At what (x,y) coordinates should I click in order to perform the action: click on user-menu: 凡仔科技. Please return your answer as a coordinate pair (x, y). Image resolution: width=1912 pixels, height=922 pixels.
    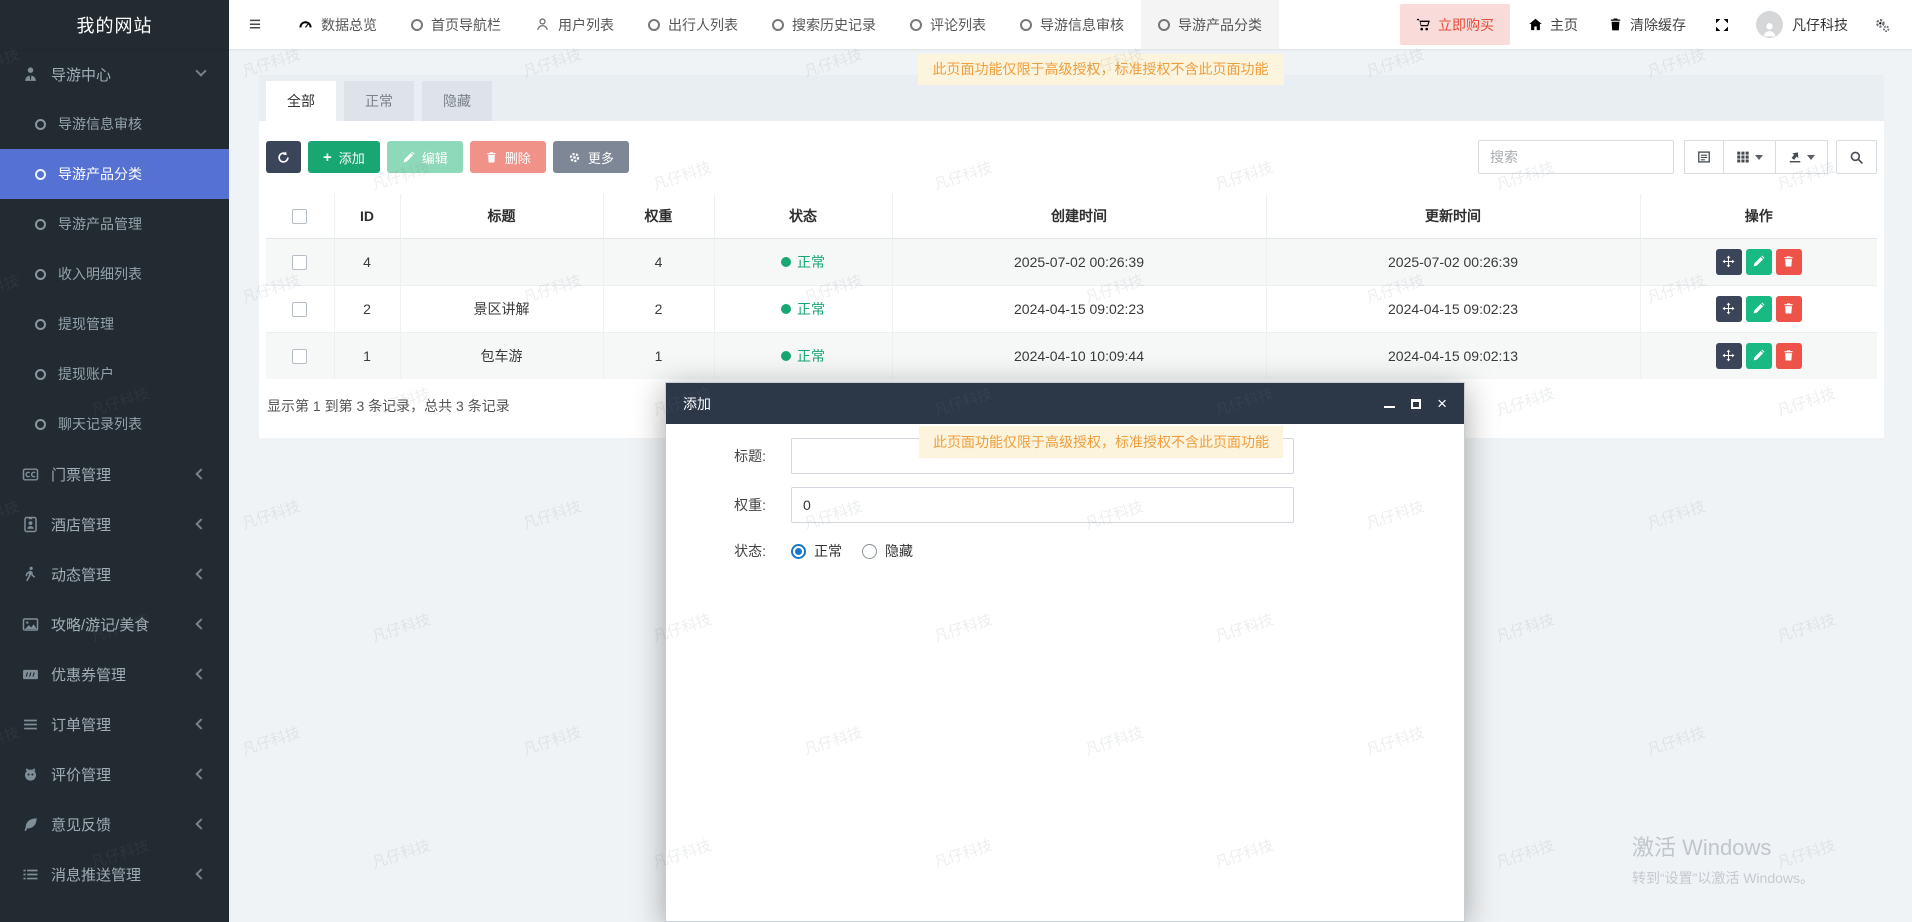
    Looking at the image, I should click on (1802, 24).